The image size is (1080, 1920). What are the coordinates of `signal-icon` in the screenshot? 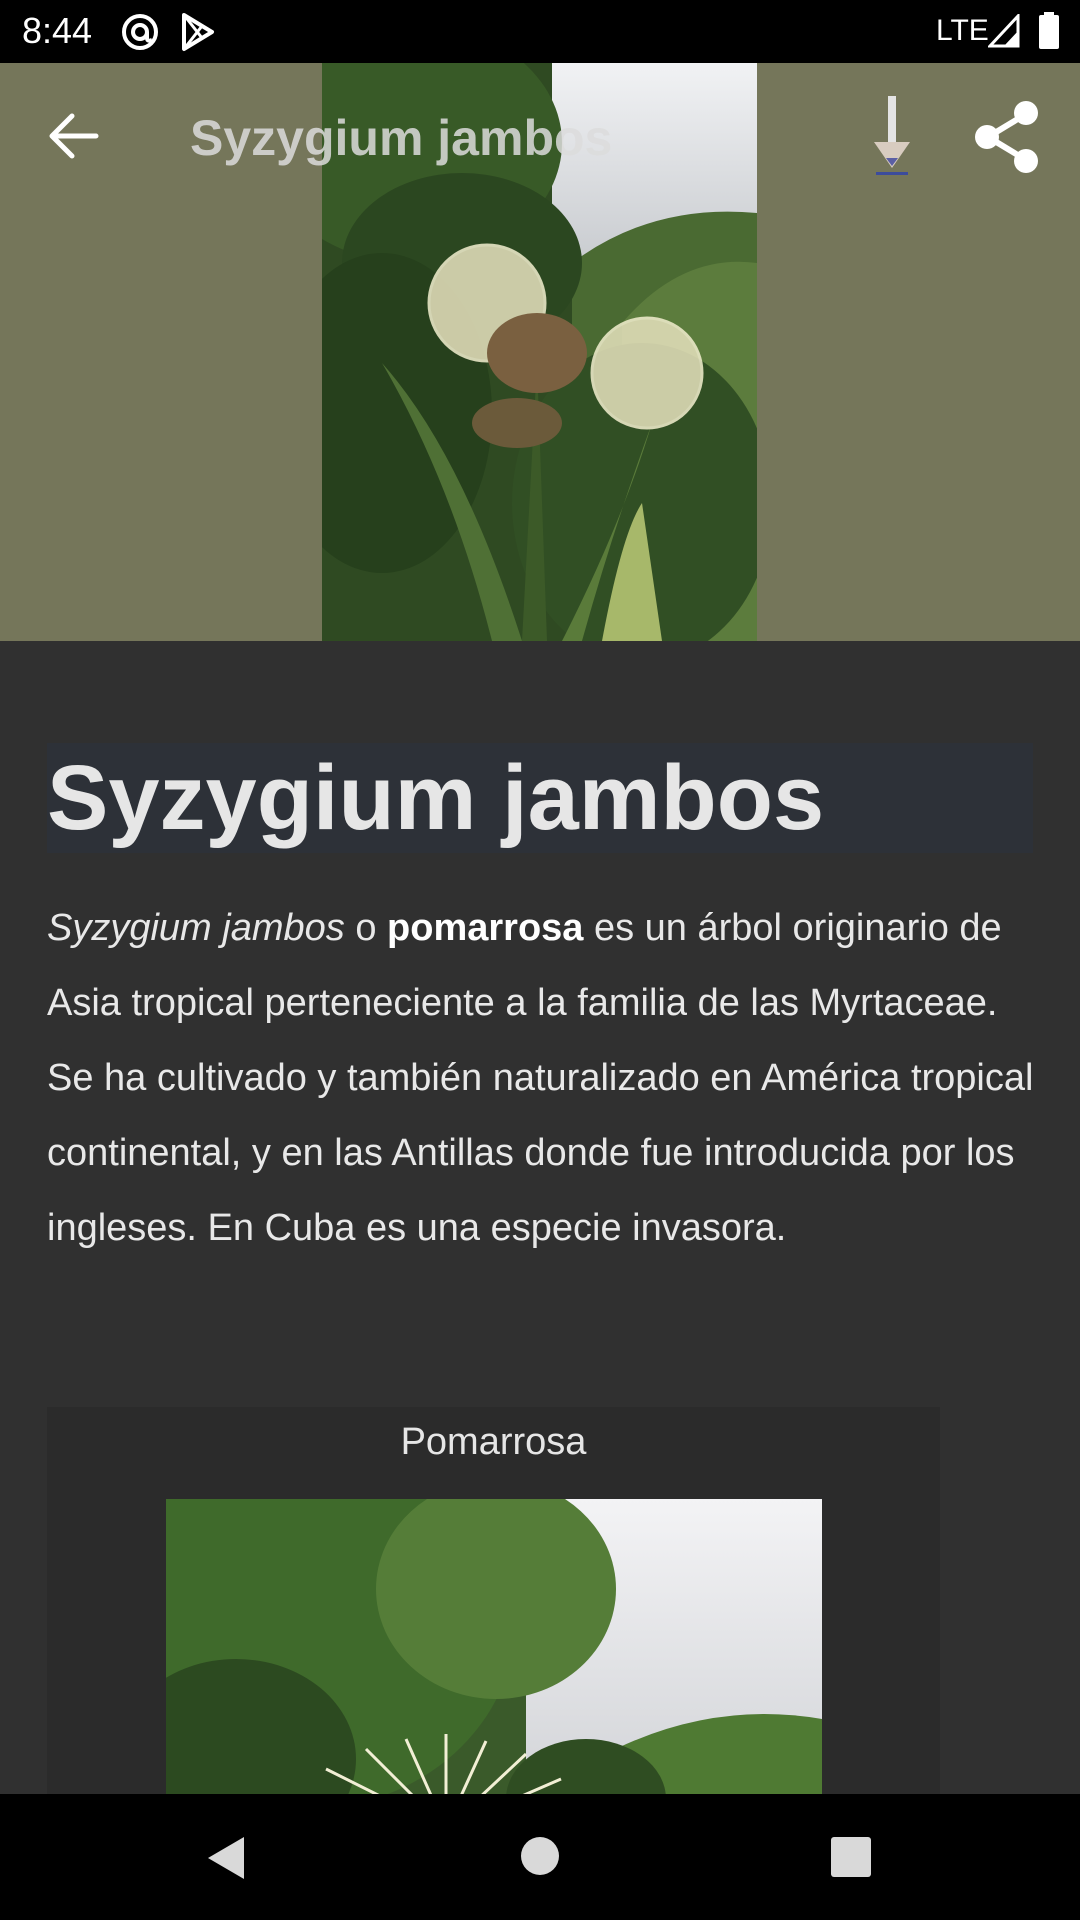 It's located at (1004, 31).